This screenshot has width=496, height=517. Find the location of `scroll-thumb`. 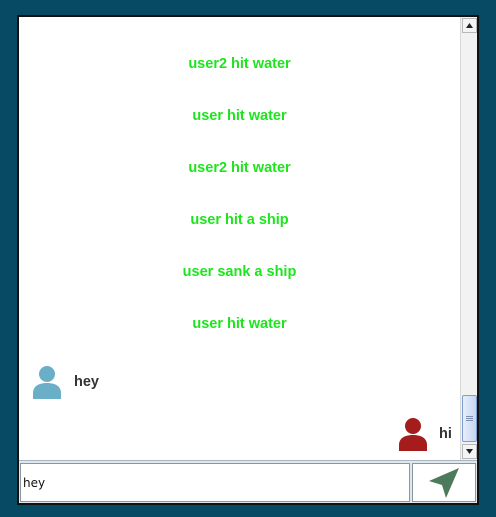

scroll-thumb is located at coordinates (469, 418).